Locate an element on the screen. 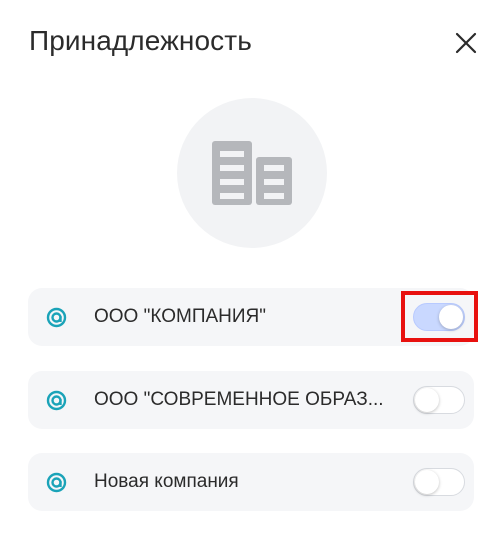  close-button is located at coordinates (466, 43).